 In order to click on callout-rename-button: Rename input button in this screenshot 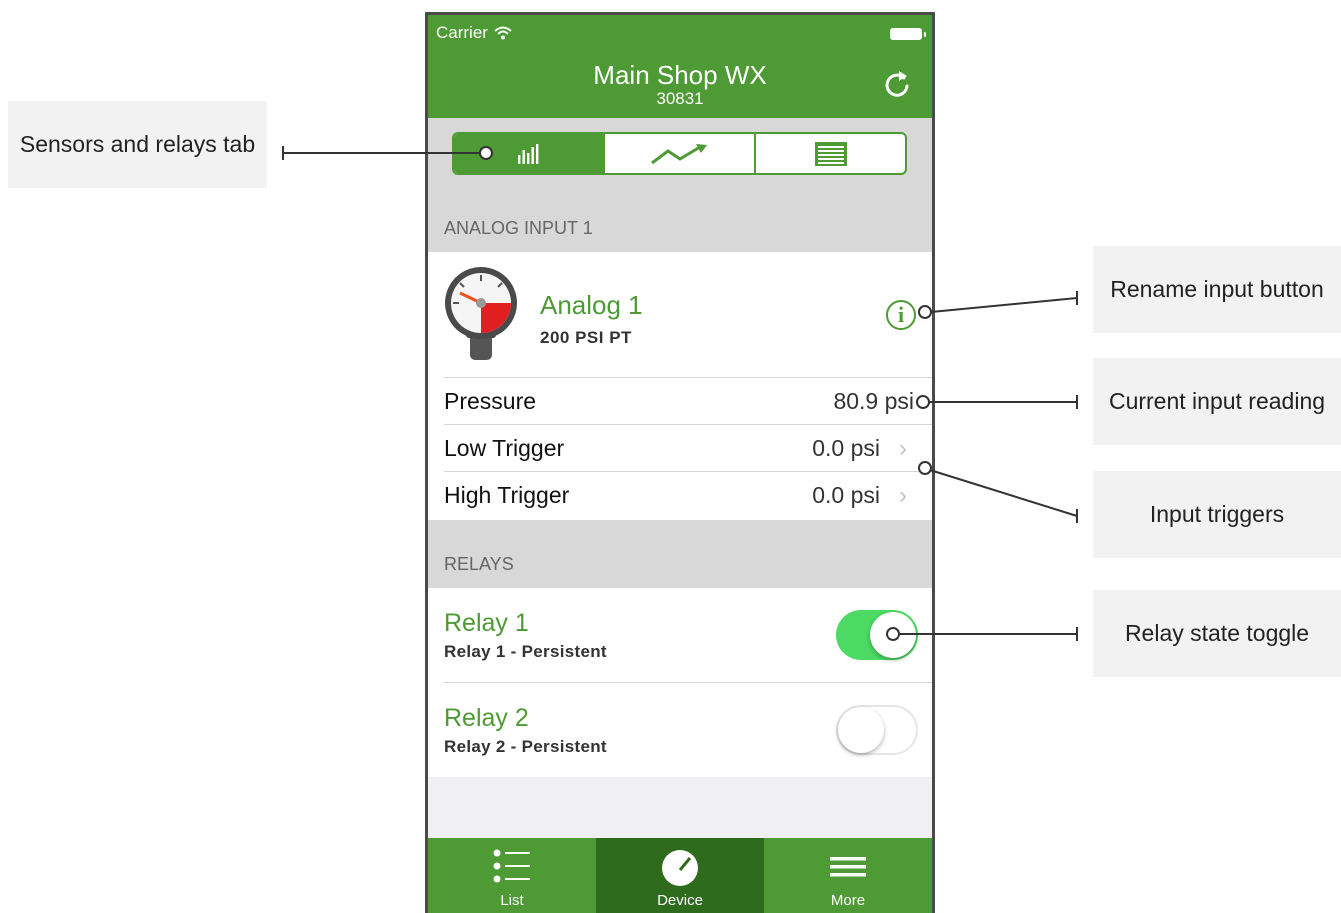, I will do `click(1217, 289)`.